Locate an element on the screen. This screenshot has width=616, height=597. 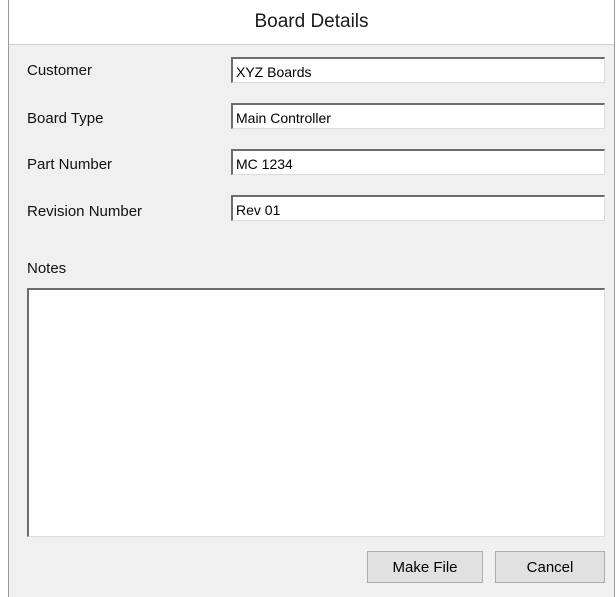
revision-number-input is located at coordinates (418, 208).